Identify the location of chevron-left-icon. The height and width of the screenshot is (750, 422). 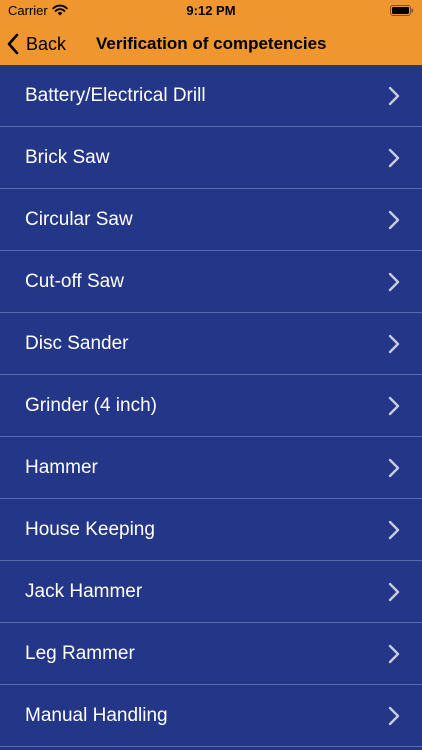
(13, 43).